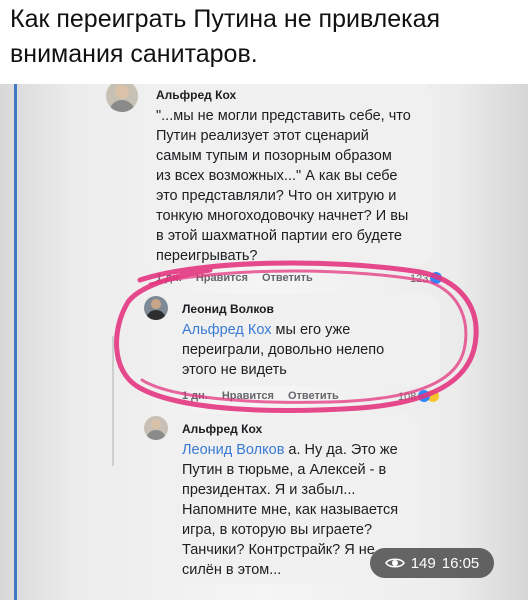  Describe the element at coordinates (233, 450) in the screenshot. I see `mention-link: Леонид Волков` at that location.